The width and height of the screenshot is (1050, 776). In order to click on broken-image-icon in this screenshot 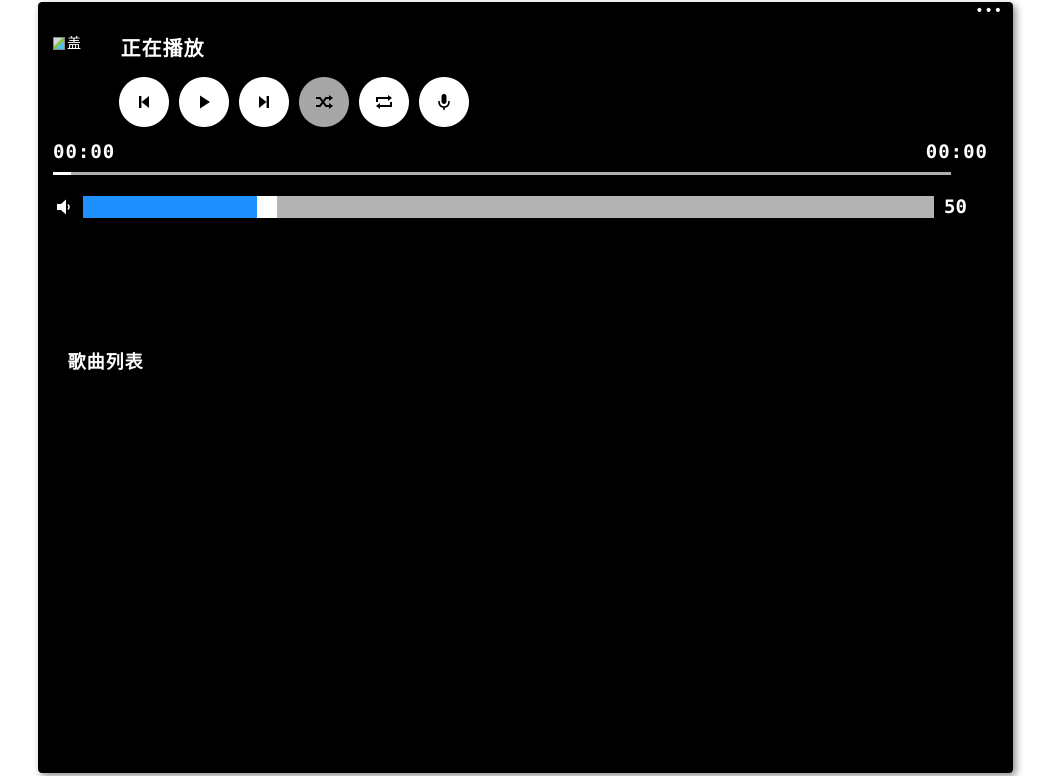, I will do `click(59, 43)`.